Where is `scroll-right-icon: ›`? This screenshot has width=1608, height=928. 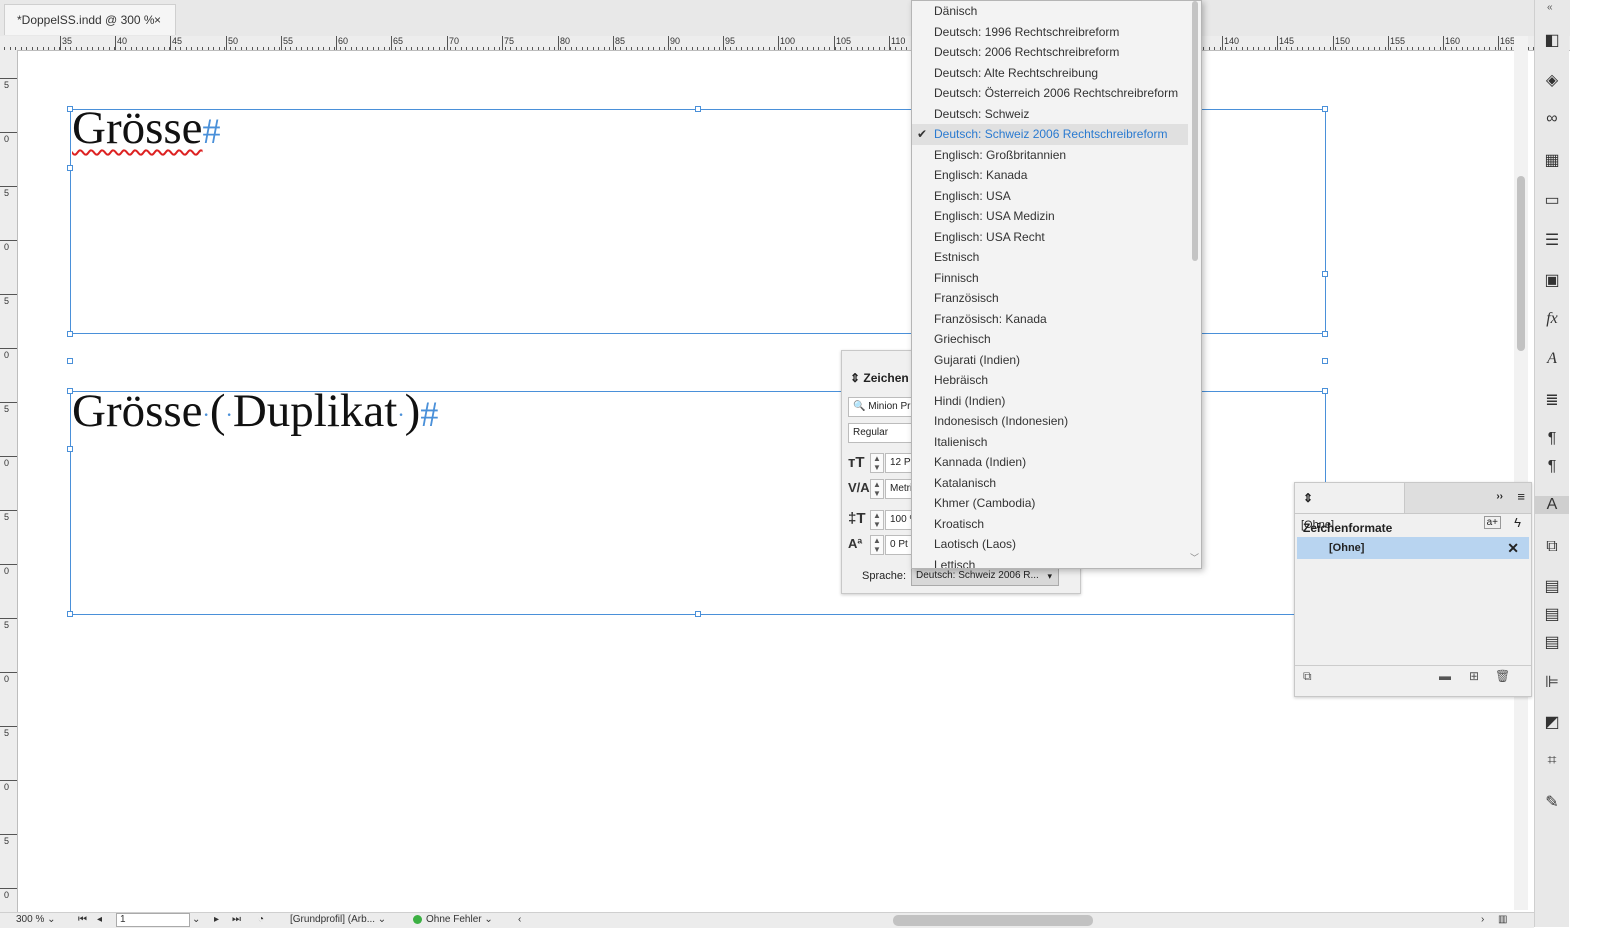 scroll-right-icon: › is located at coordinates (1482, 919).